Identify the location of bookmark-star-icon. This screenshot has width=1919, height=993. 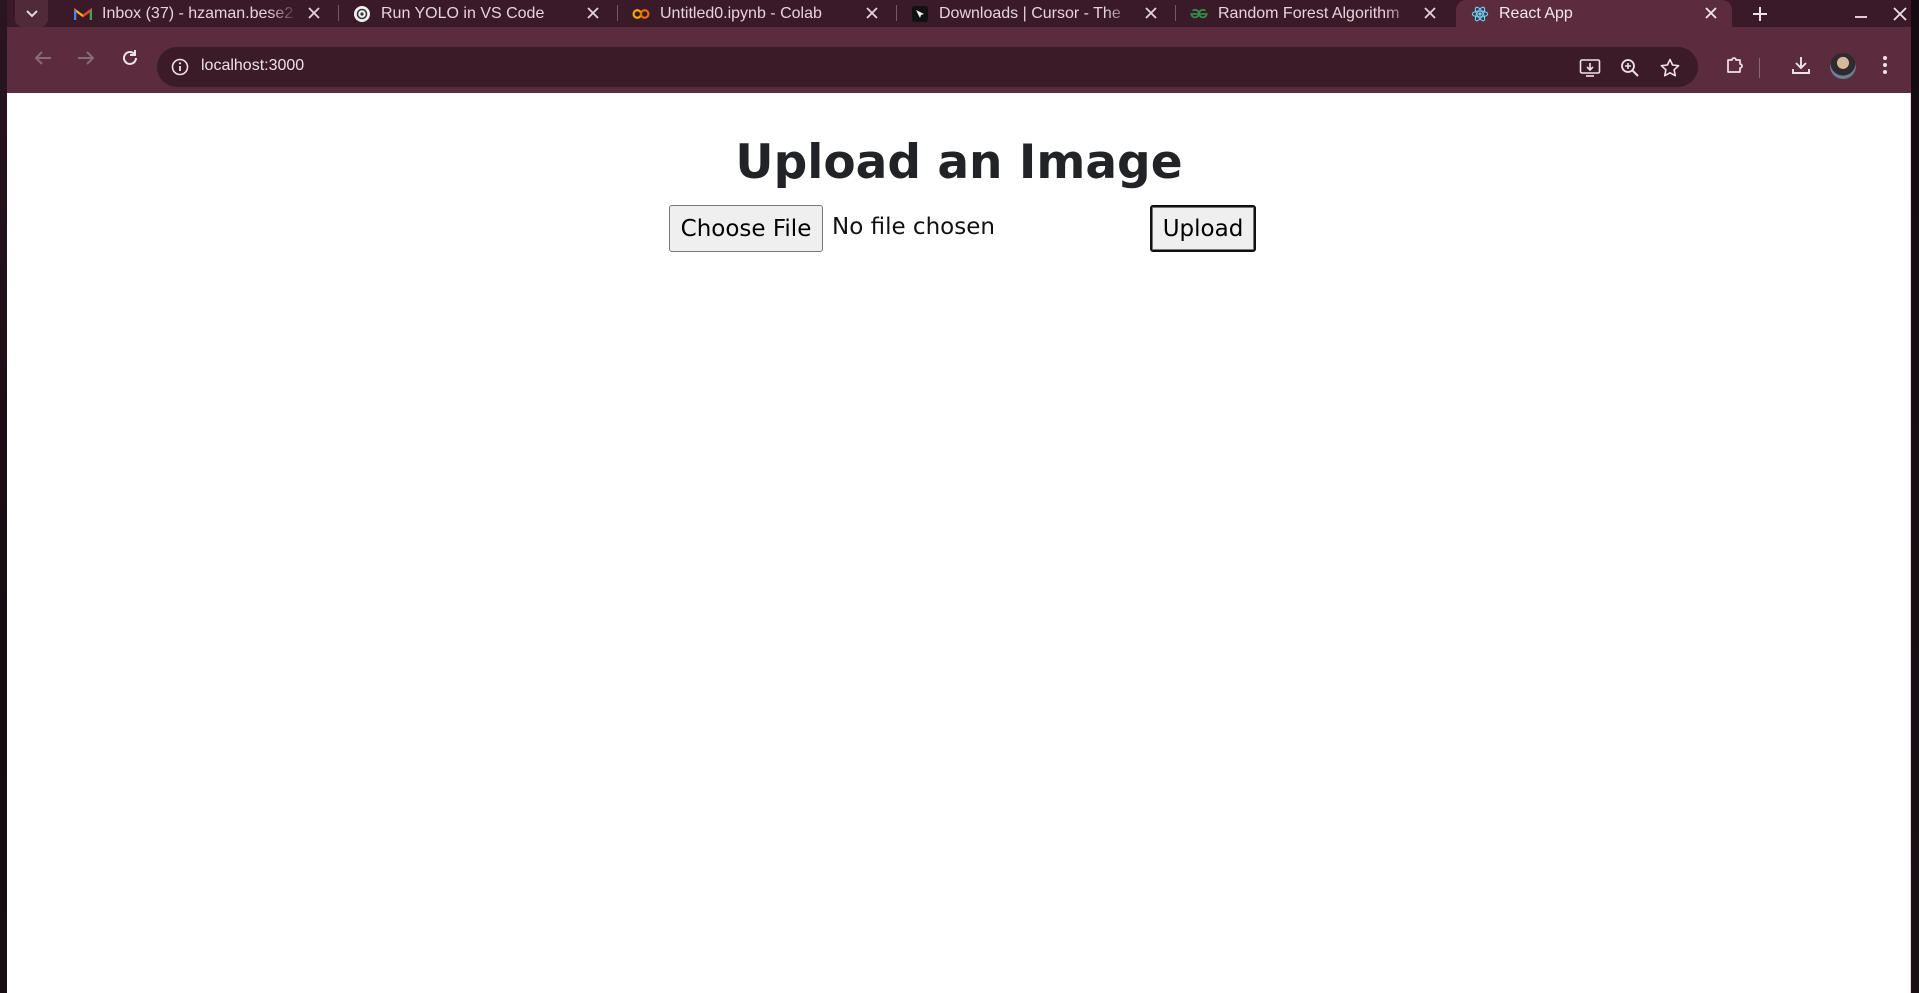
(1670, 68).